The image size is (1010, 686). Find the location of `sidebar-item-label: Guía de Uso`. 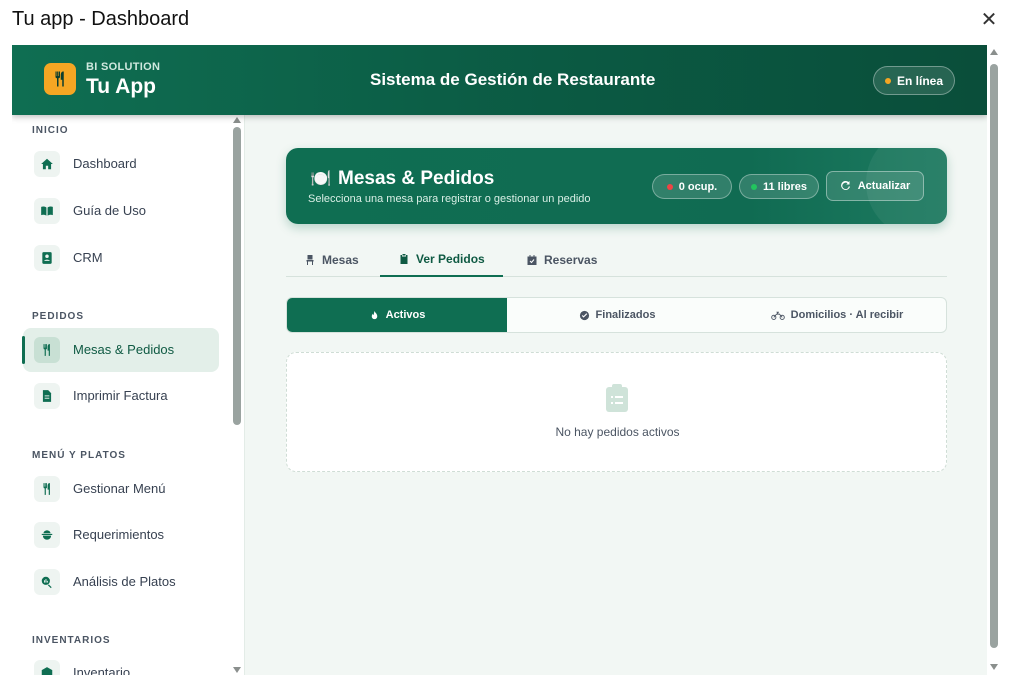

sidebar-item-label: Guía de Uso is located at coordinates (109, 210).